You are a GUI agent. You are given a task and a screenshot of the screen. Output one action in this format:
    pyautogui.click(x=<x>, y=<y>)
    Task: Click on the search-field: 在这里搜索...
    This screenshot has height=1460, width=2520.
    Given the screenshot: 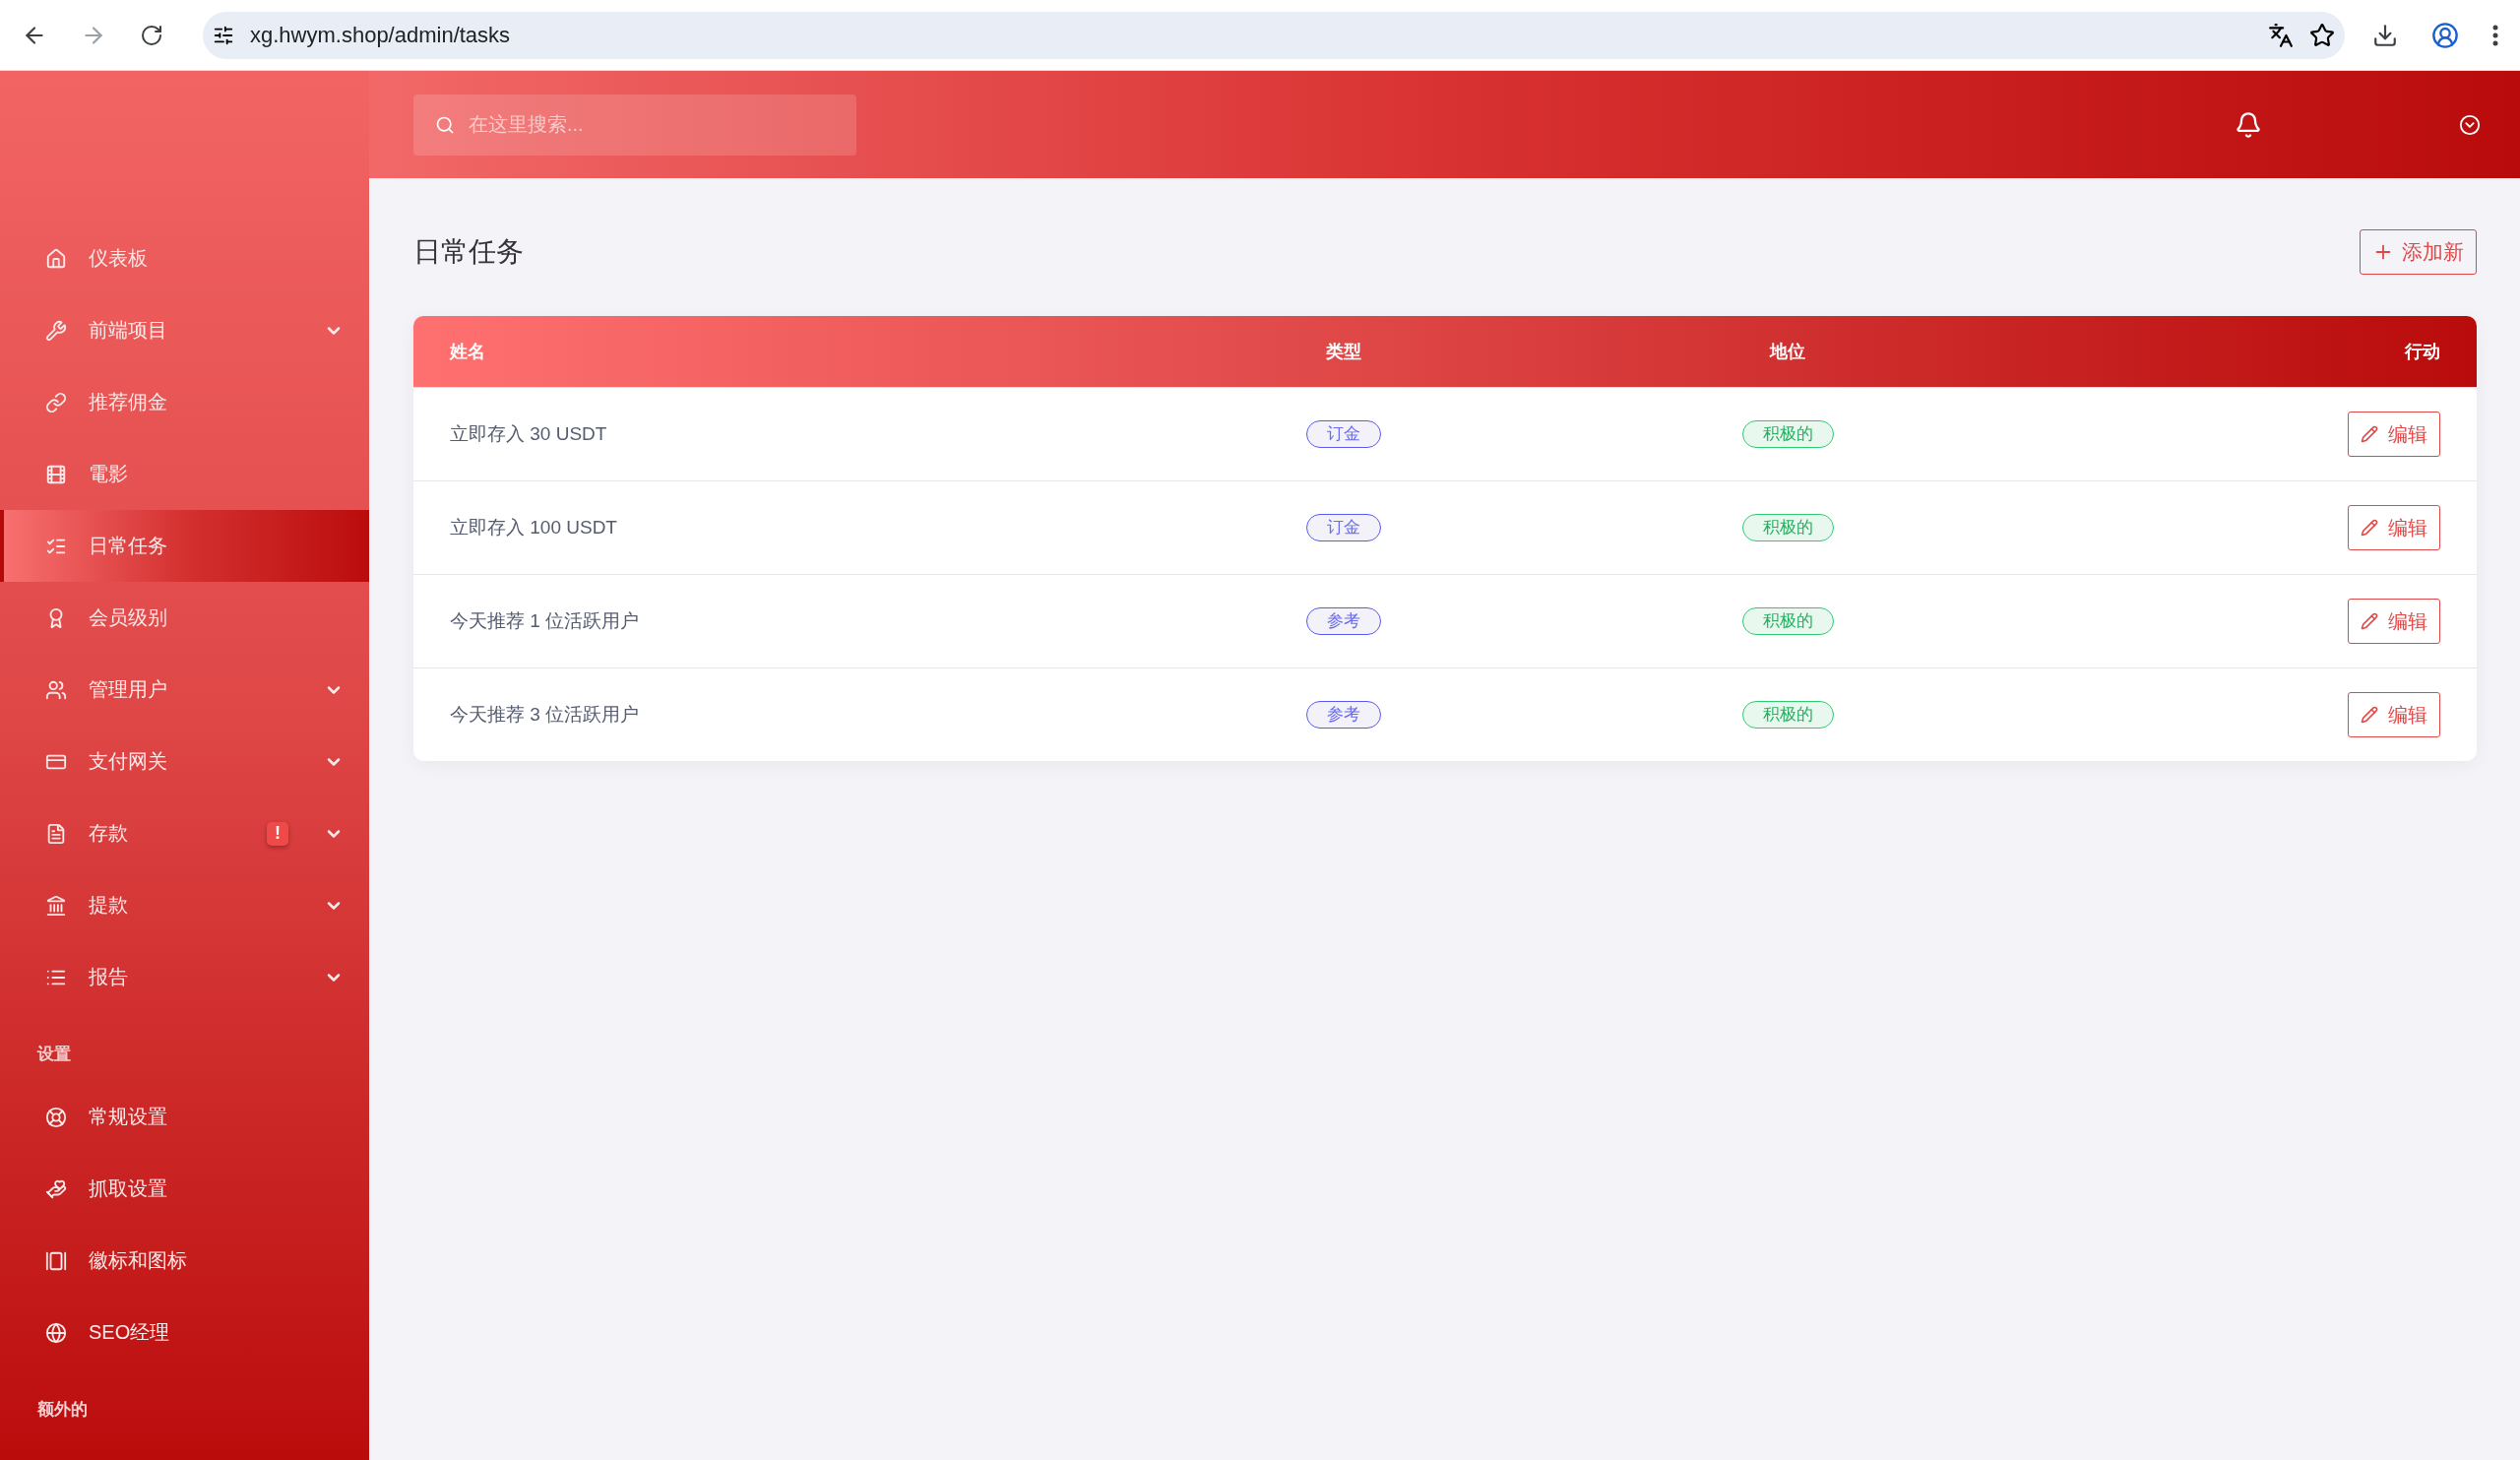 What is the action you would take?
    pyautogui.click(x=634, y=125)
    